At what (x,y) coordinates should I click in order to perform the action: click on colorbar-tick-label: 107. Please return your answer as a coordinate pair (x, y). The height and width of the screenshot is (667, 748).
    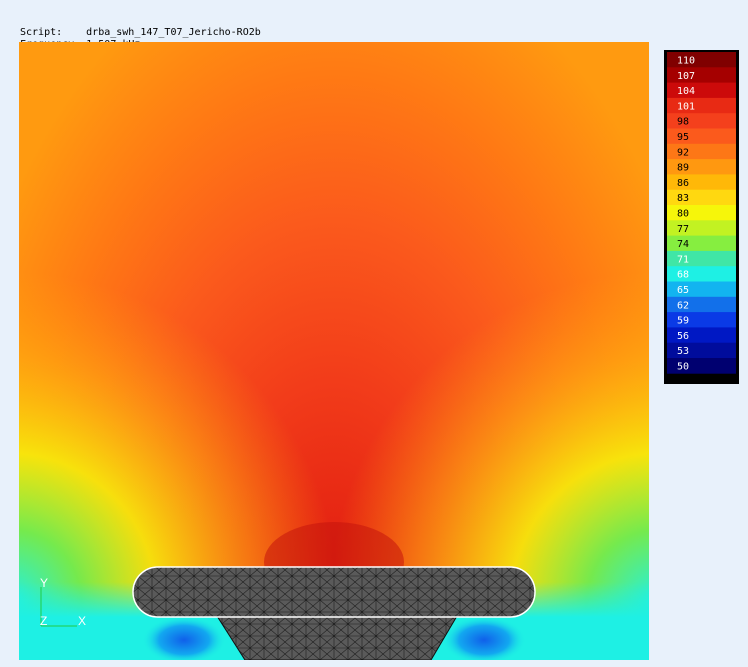
    Looking at the image, I should click on (686, 76).